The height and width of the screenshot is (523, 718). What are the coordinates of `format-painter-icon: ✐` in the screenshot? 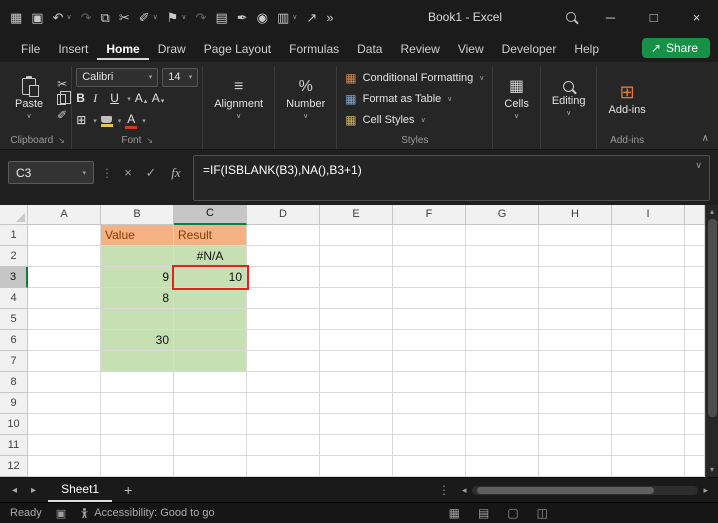 It's located at (144, 17).